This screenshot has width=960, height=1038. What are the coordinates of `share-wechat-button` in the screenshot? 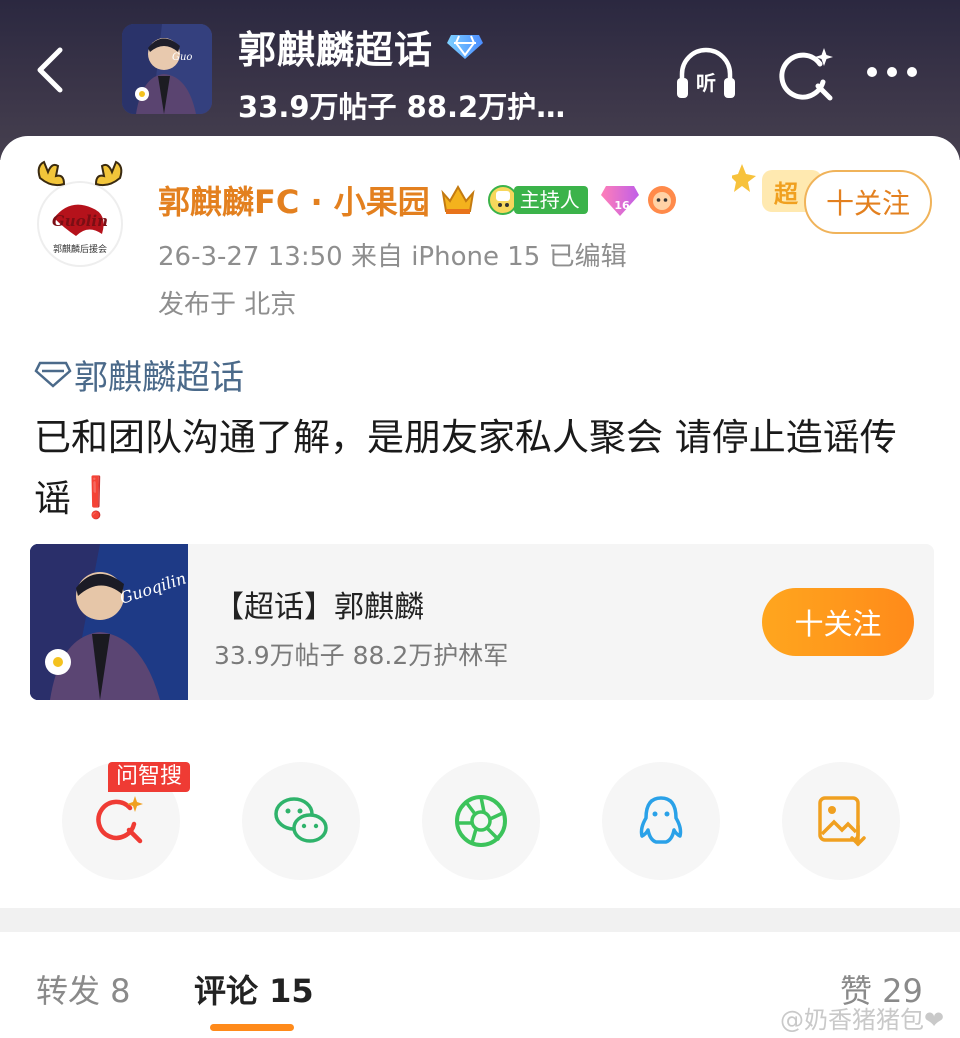 It's located at (301, 821).